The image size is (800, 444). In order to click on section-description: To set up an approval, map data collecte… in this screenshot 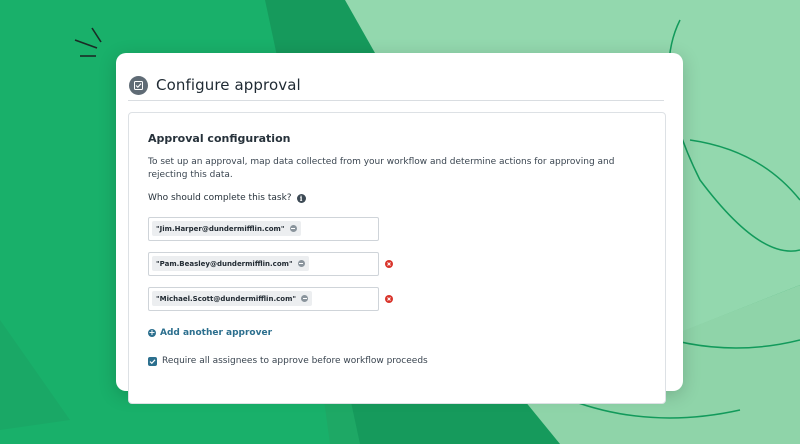, I will do `click(381, 168)`.